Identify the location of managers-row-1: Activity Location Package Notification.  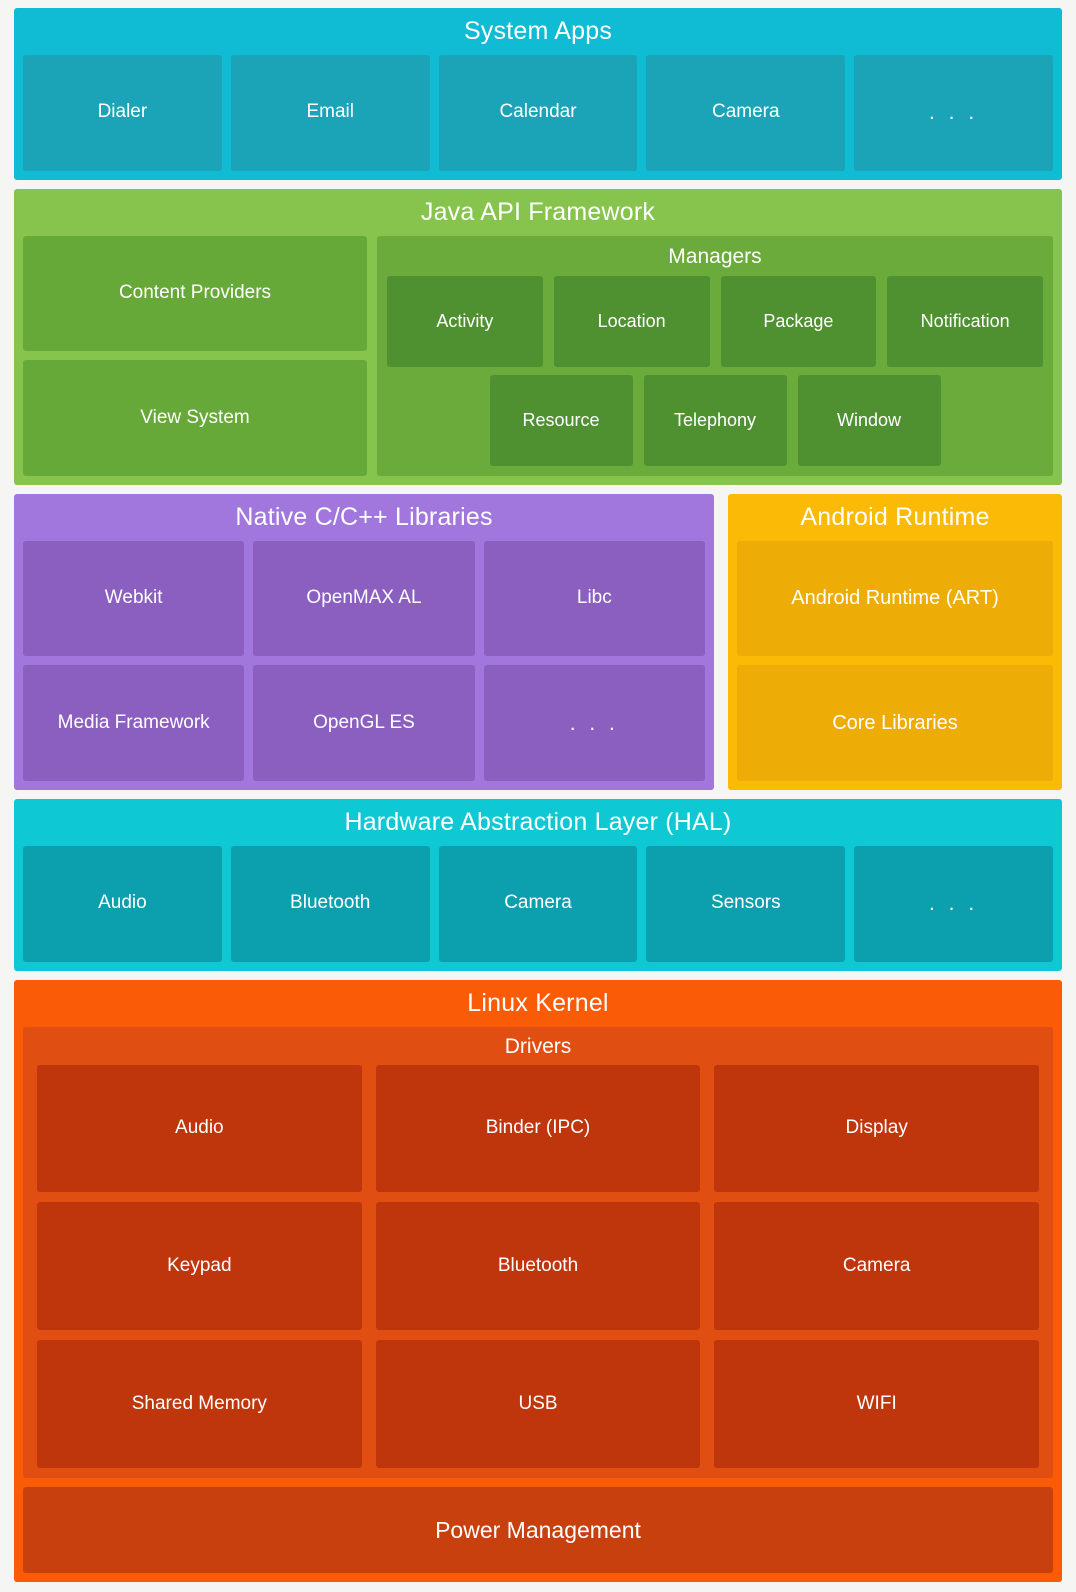
(715, 325).